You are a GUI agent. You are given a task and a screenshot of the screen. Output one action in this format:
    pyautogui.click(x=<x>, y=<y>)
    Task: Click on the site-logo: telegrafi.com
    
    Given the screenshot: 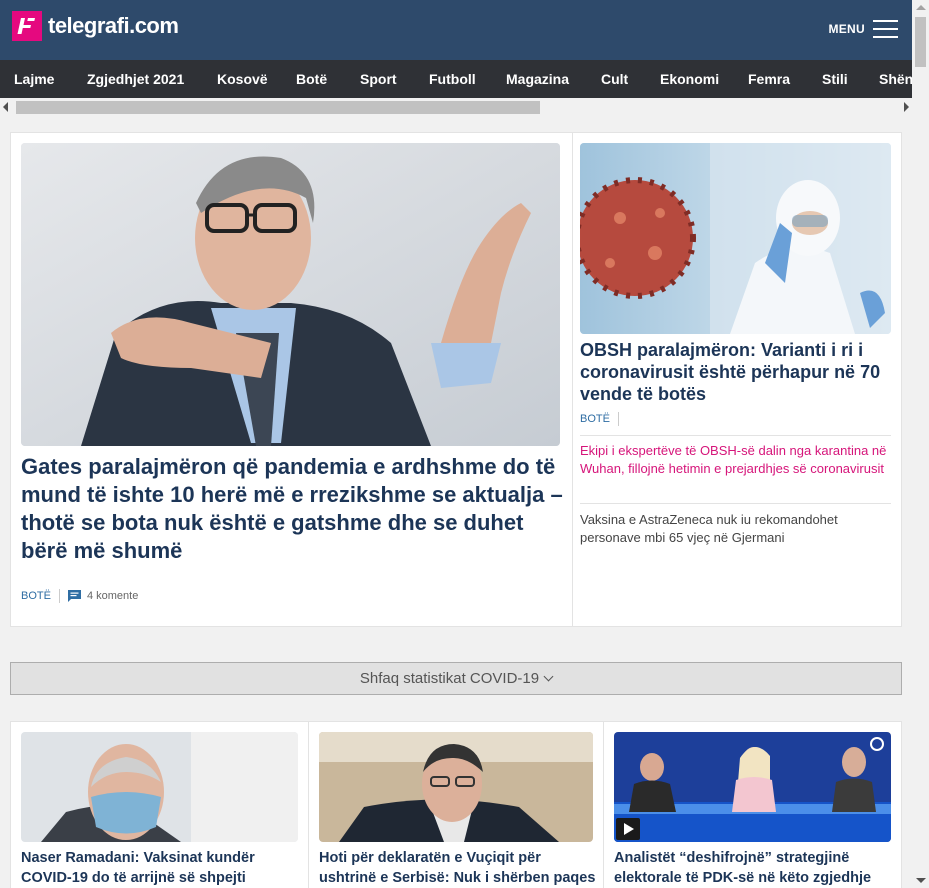 What is the action you would take?
    pyautogui.click(x=95, y=26)
    